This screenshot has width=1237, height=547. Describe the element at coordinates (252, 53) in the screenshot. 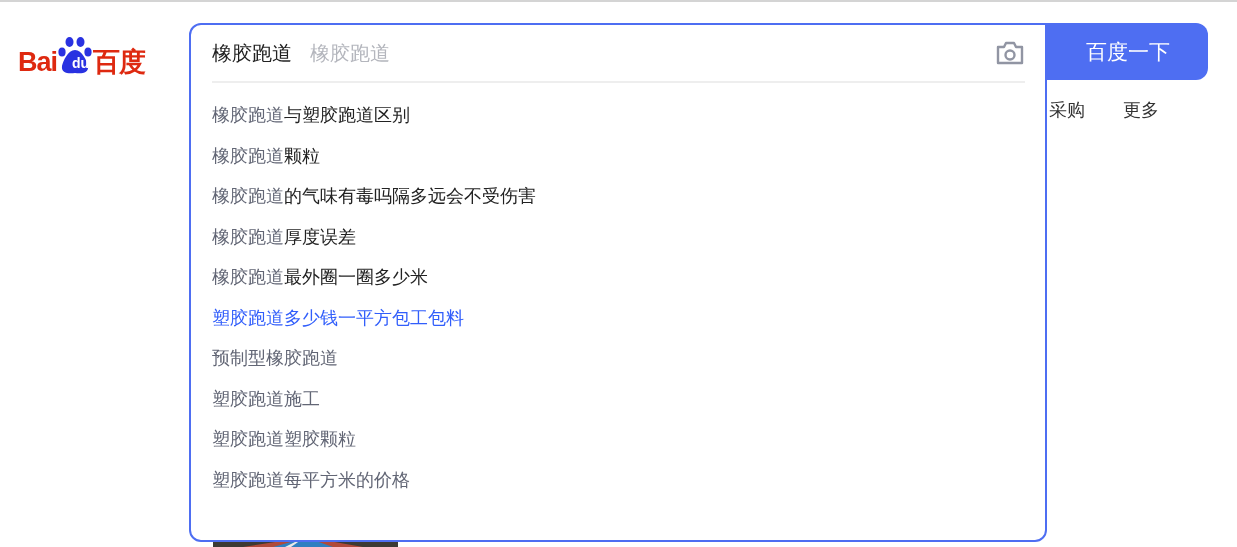

I see `search-field: 橡胶跑道` at that location.